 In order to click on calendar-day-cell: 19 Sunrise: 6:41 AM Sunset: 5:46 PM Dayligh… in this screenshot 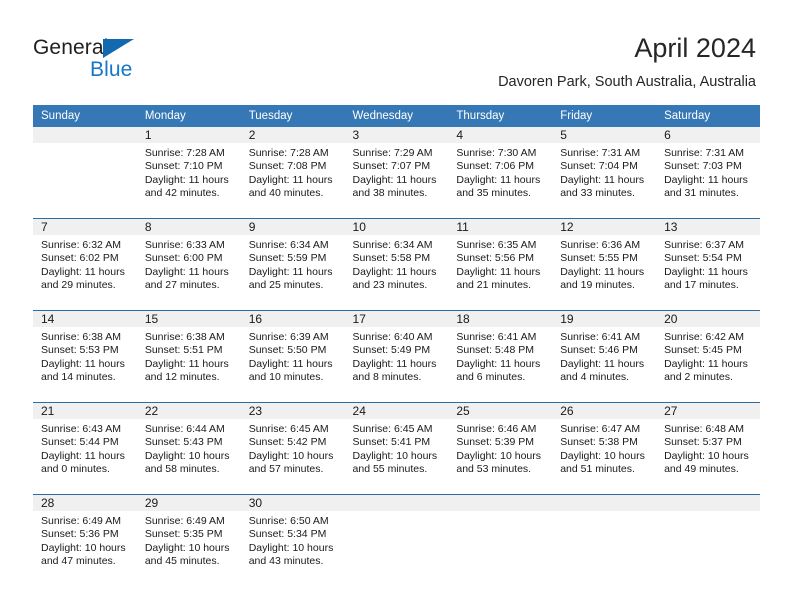, I will do `click(604, 356)`.